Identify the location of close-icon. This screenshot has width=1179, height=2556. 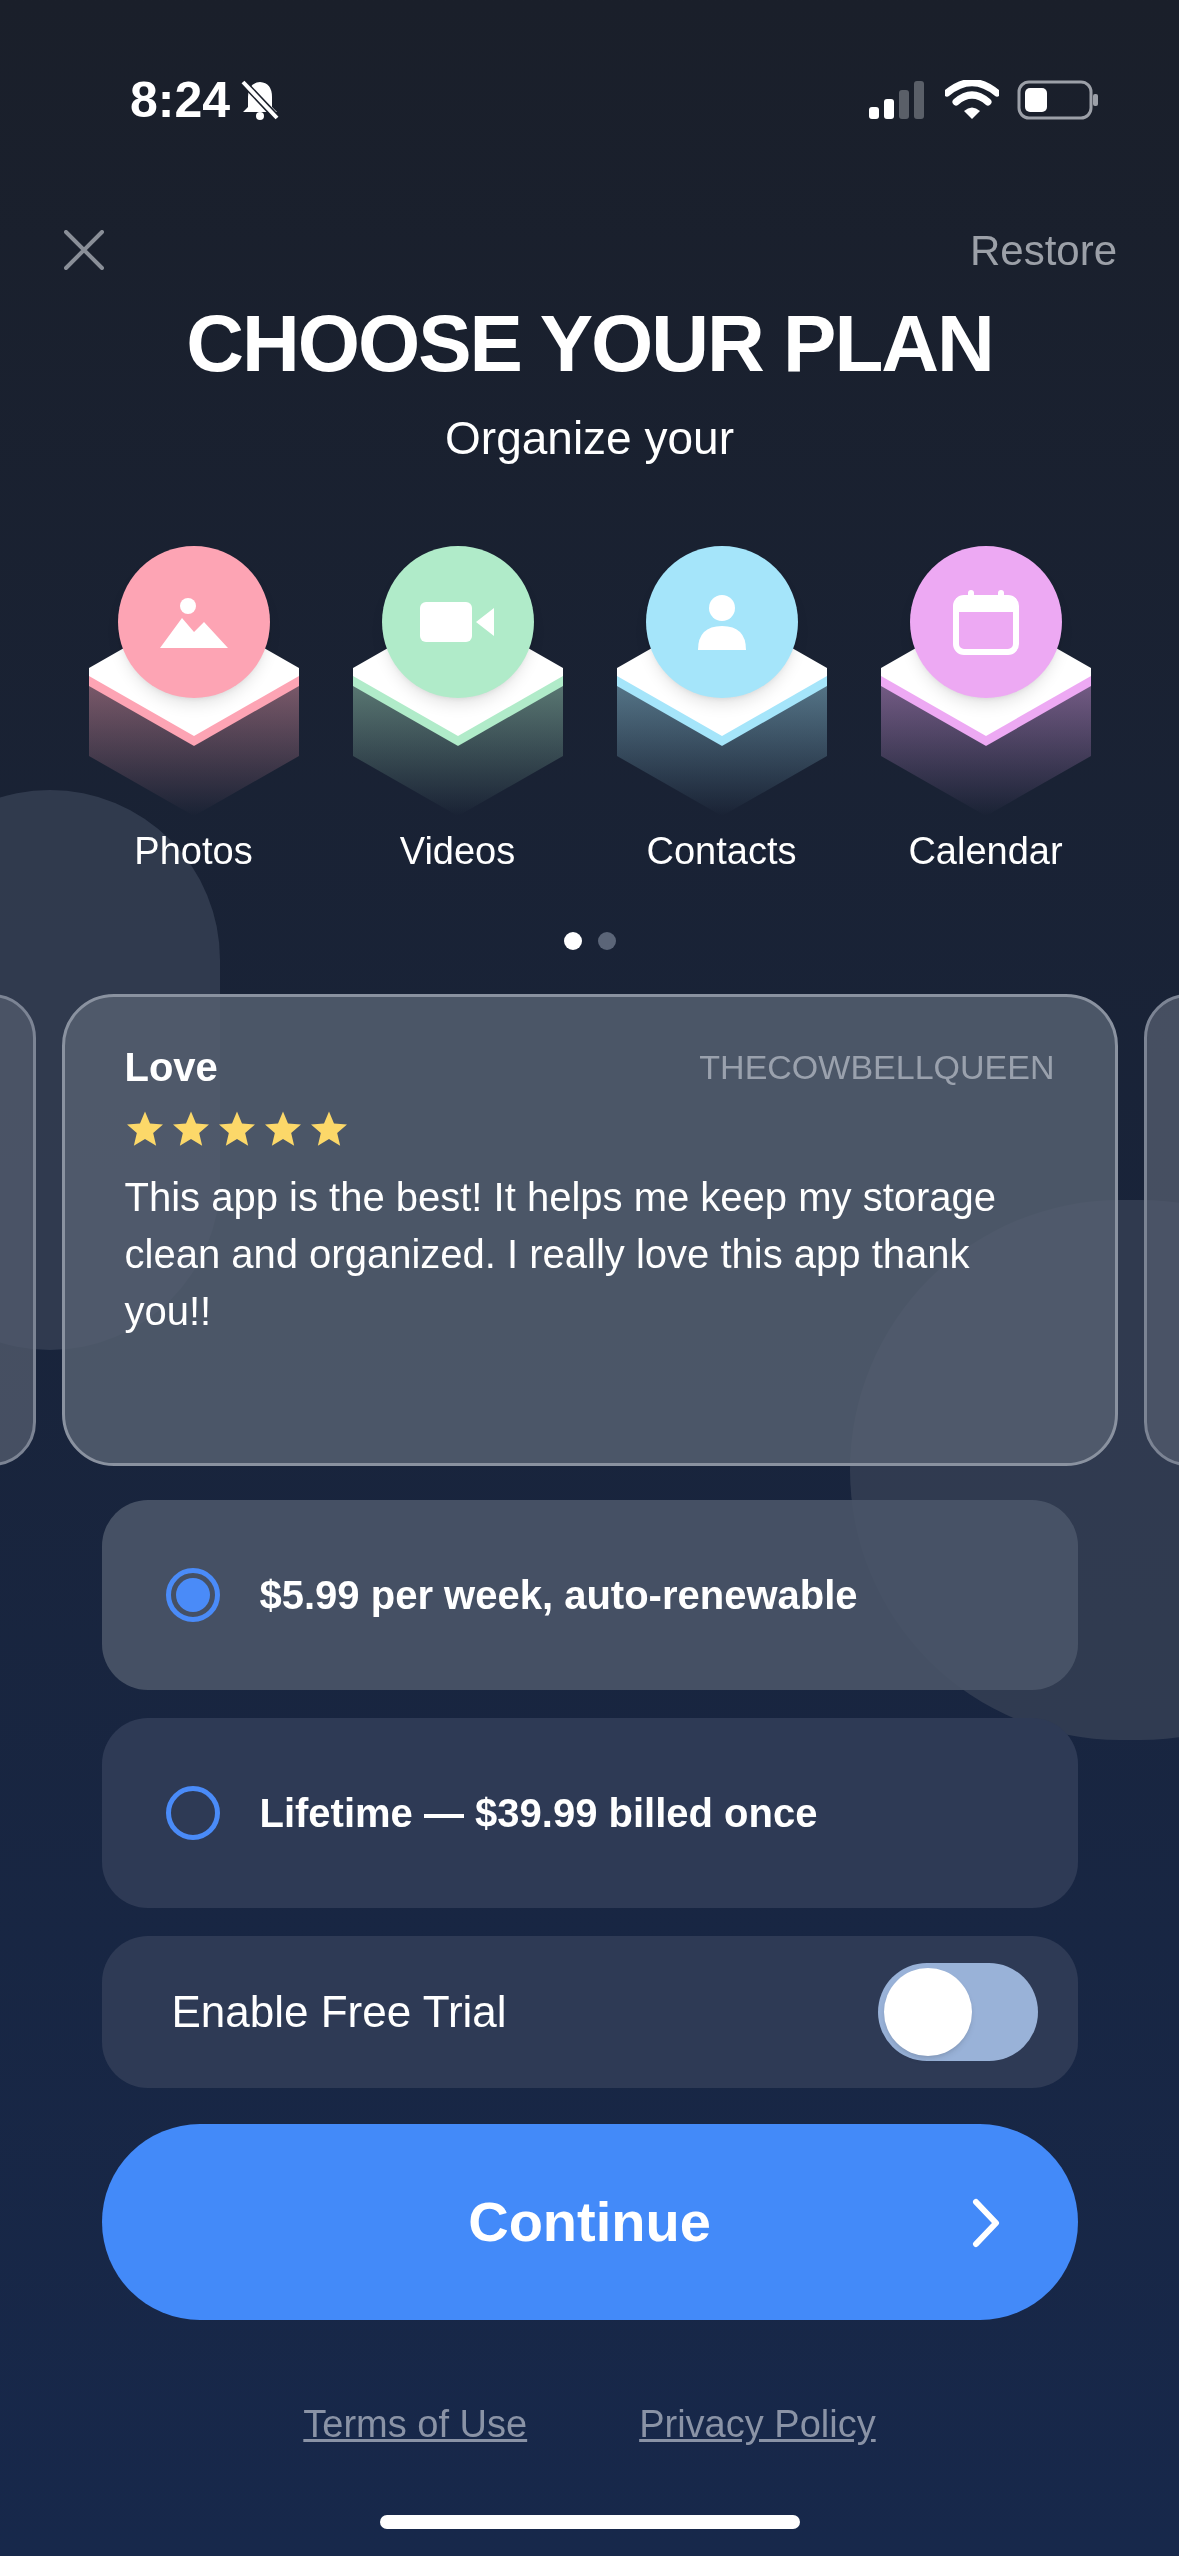
(84, 250).